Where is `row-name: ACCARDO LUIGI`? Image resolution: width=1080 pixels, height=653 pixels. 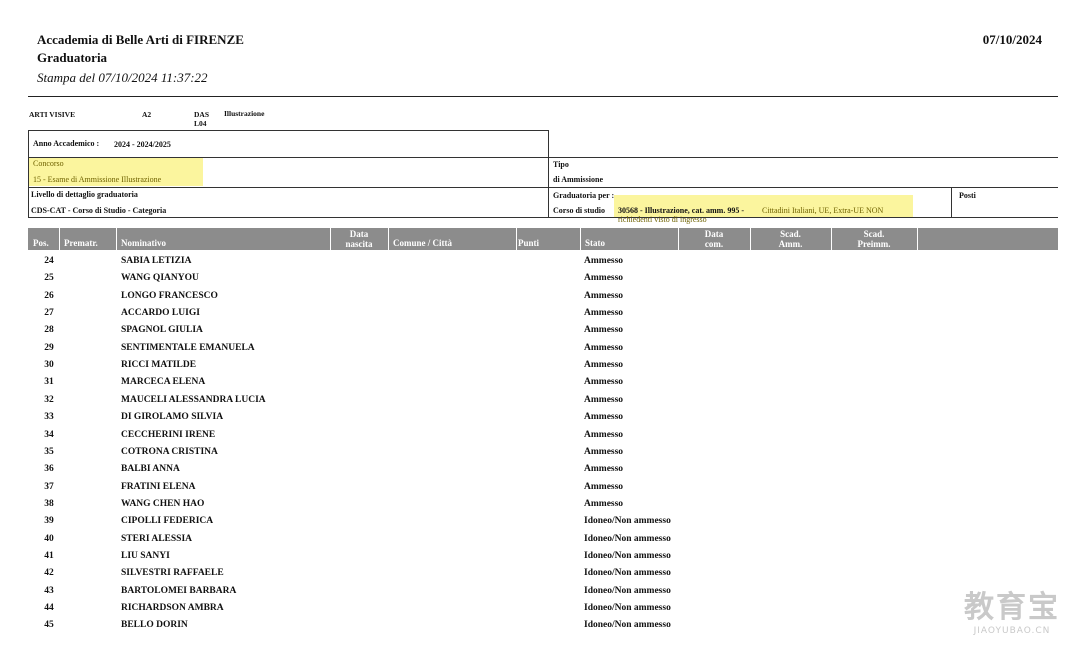 row-name: ACCARDO LUIGI is located at coordinates (160, 313).